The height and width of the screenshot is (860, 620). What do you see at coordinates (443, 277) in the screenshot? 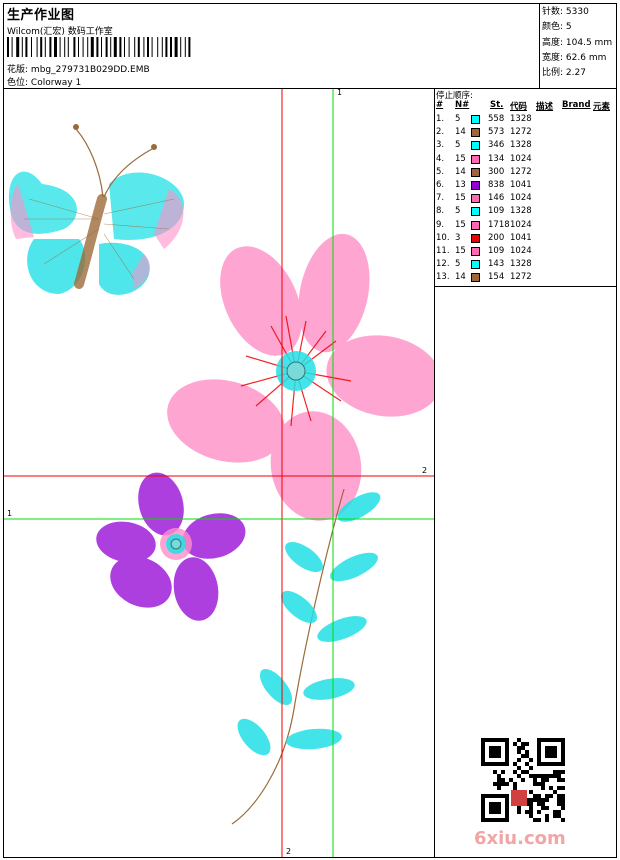
I see `row-number: 13.` at bounding box center [443, 277].